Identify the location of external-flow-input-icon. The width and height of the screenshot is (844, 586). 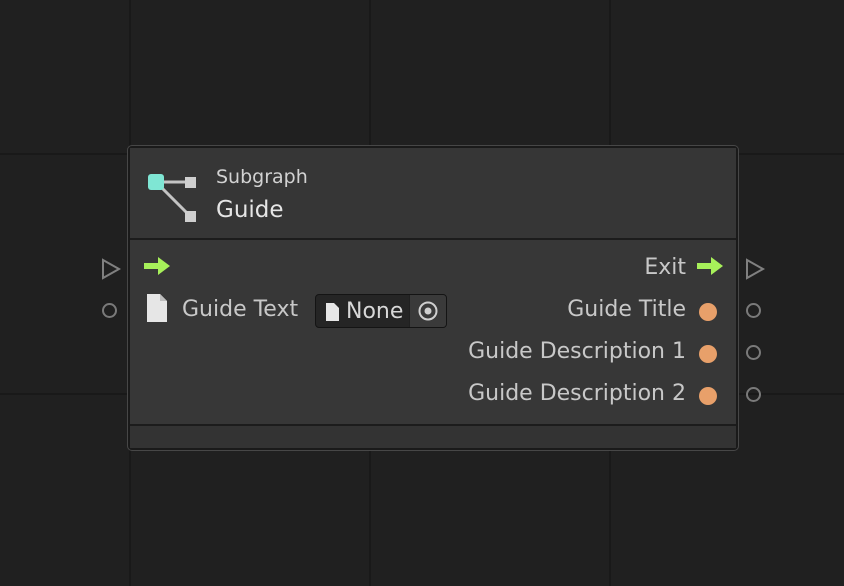
(111, 269).